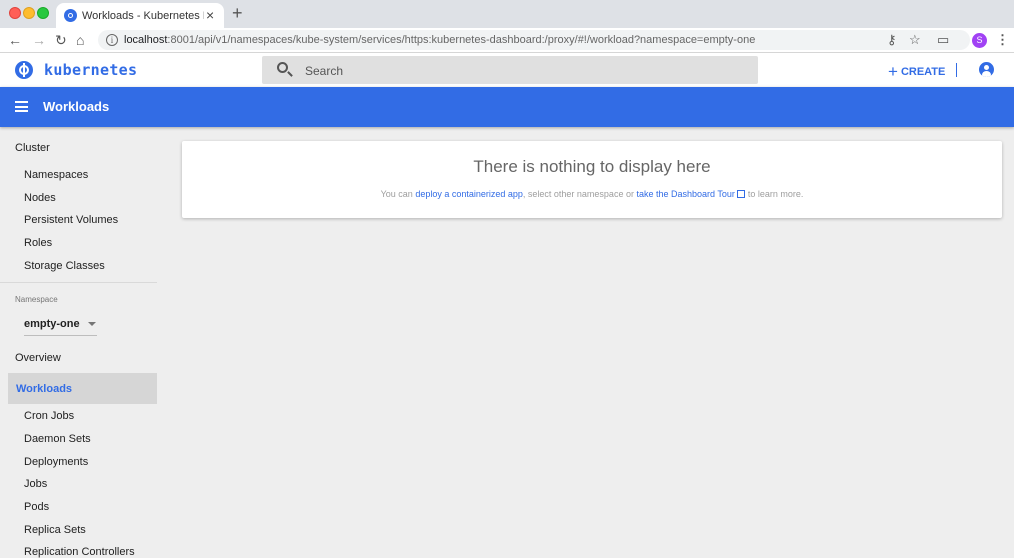 The width and height of the screenshot is (1014, 558). I want to click on kubernetes-favicon-icon, so click(70, 15).